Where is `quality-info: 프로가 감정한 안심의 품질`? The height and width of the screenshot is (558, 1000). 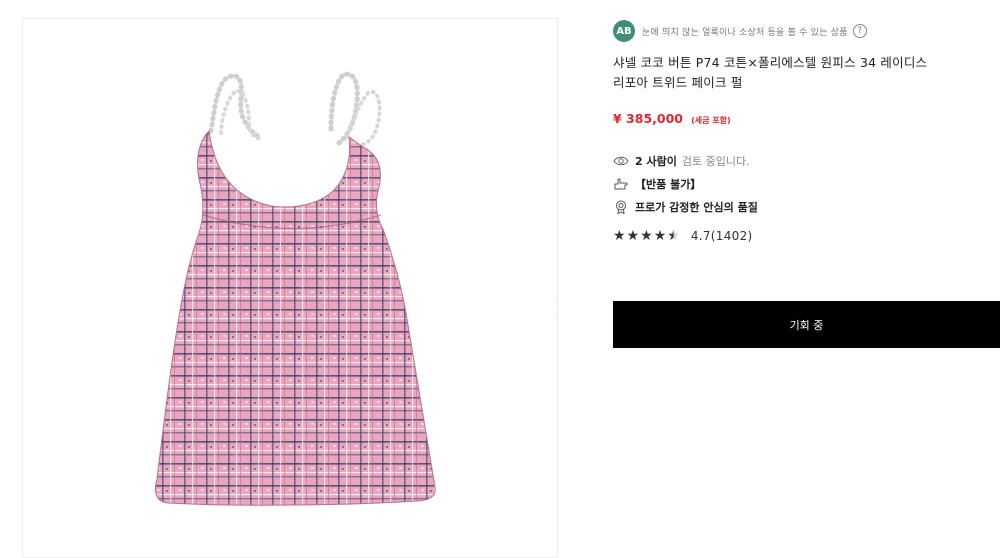 quality-info: 프로가 감정한 안심의 품질 is located at coordinates (685, 207).